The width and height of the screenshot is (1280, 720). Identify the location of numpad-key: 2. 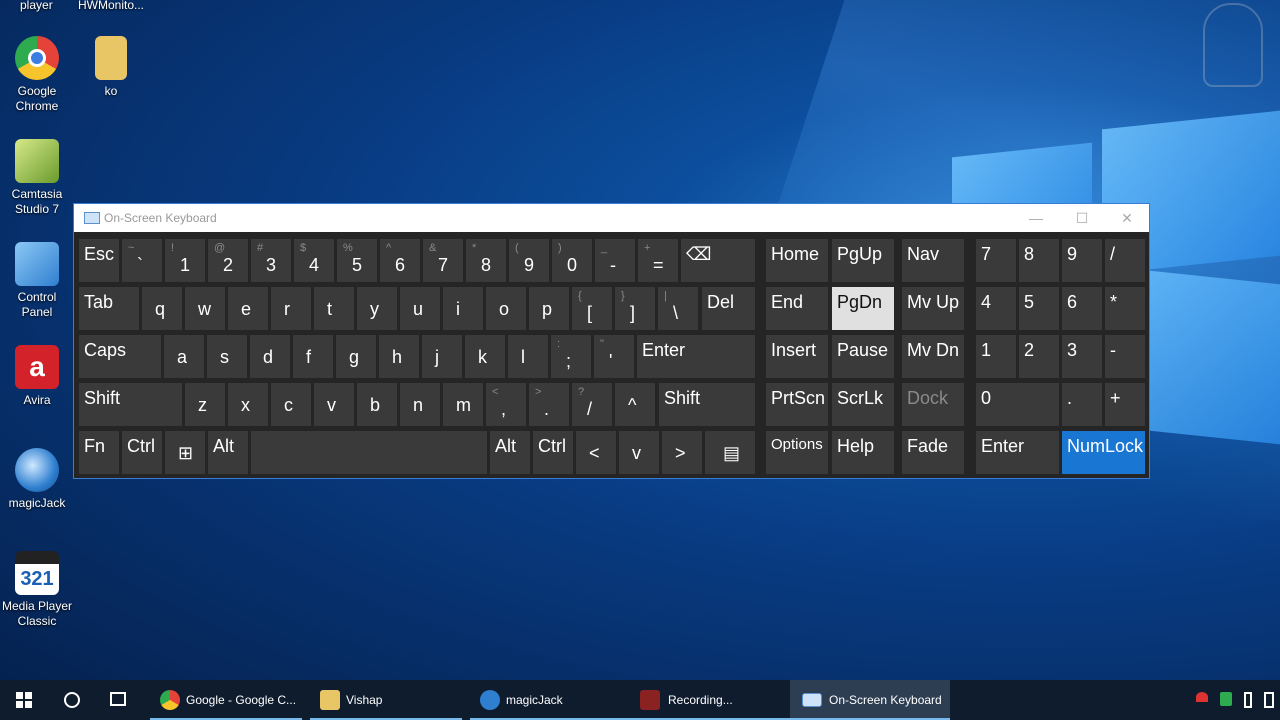
(1039, 356).